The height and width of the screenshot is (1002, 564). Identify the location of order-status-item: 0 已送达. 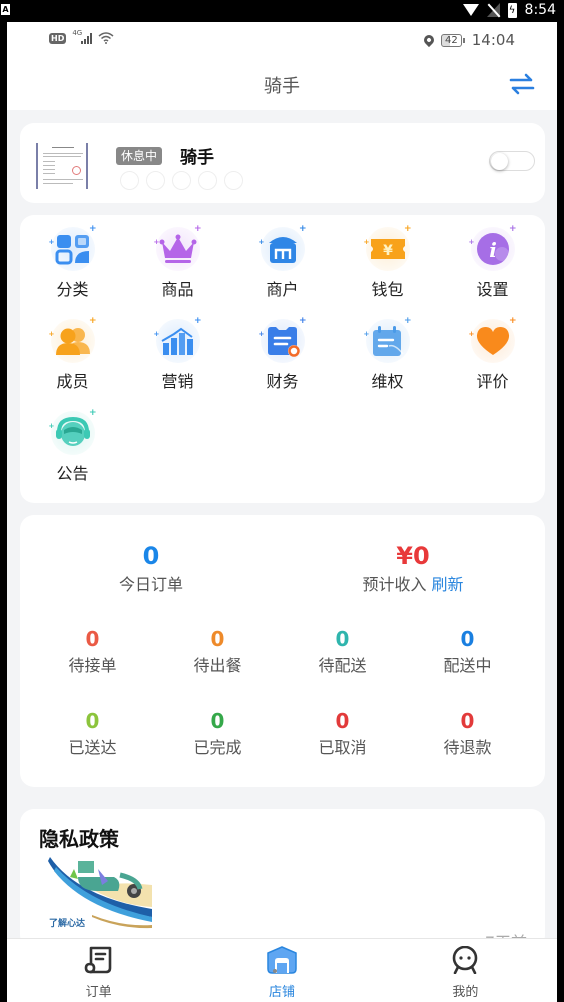
(92, 751).